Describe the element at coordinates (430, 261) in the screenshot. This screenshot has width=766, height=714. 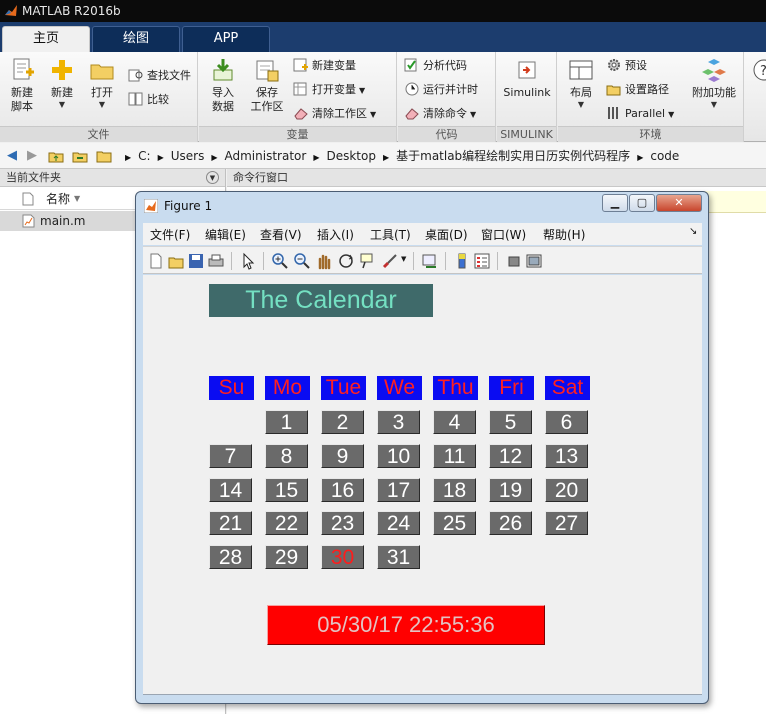
I see `link-plot-icon` at that location.